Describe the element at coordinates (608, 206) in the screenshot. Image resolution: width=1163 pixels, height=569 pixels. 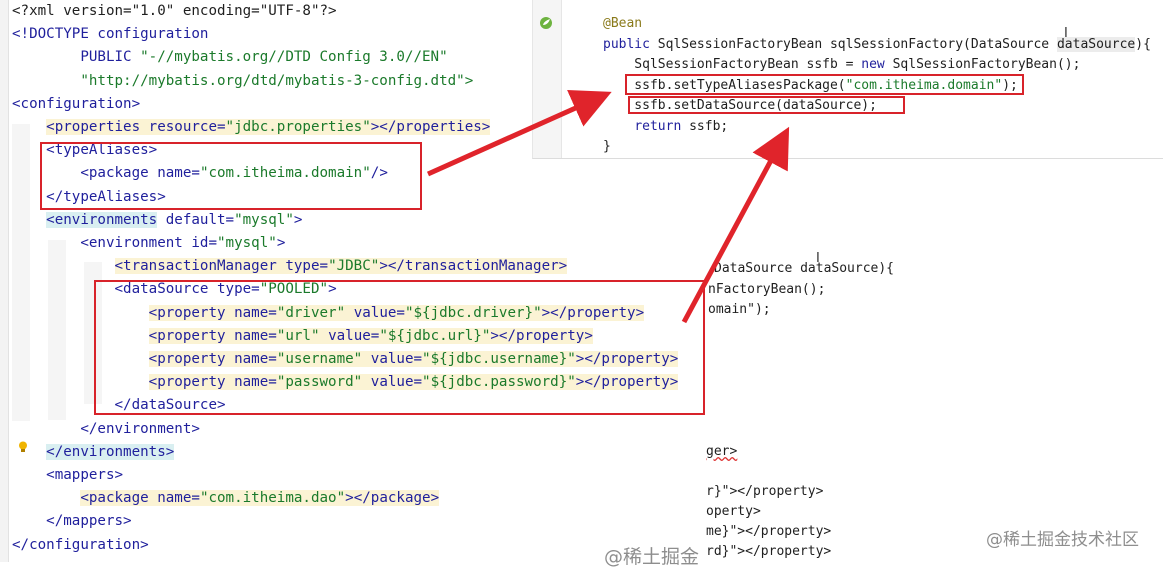
I see `annotation-arrows` at that location.